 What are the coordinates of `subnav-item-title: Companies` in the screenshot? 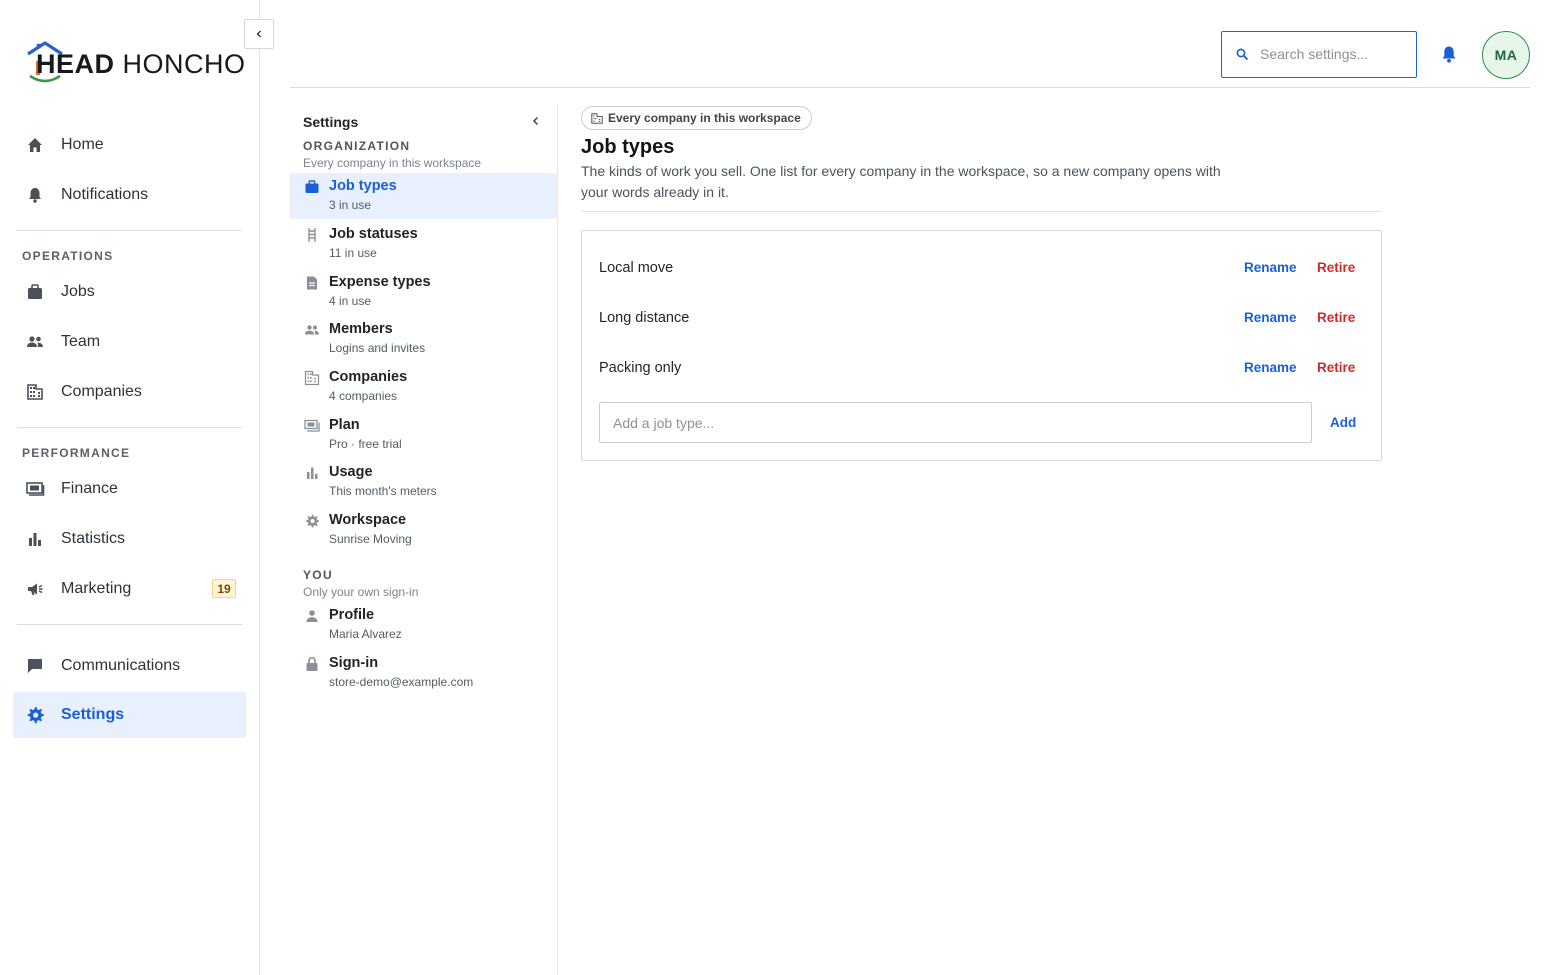 It's located at (368, 377).